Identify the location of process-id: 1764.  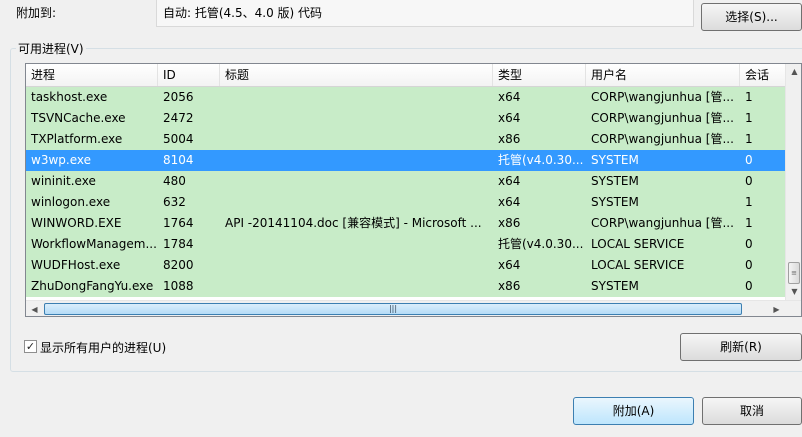
(178, 223).